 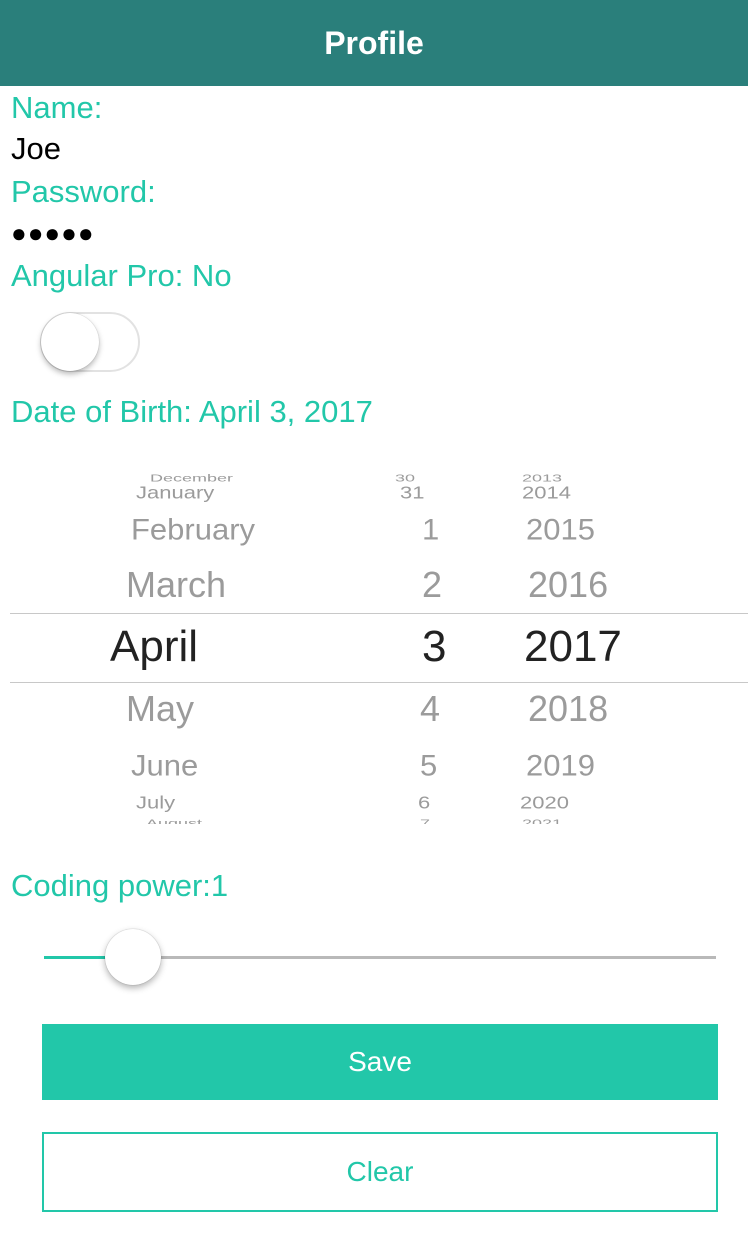 I want to click on angular-pro-toggle, so click(x=90, y=342).